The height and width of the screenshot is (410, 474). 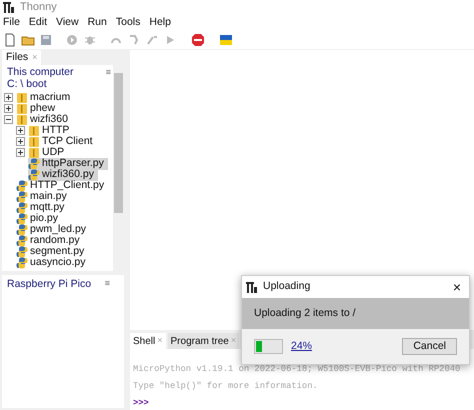 What do you see at coordinates (198, 40) in the screenshot?
I see `stop-icon` at bounding box center [198, 40].